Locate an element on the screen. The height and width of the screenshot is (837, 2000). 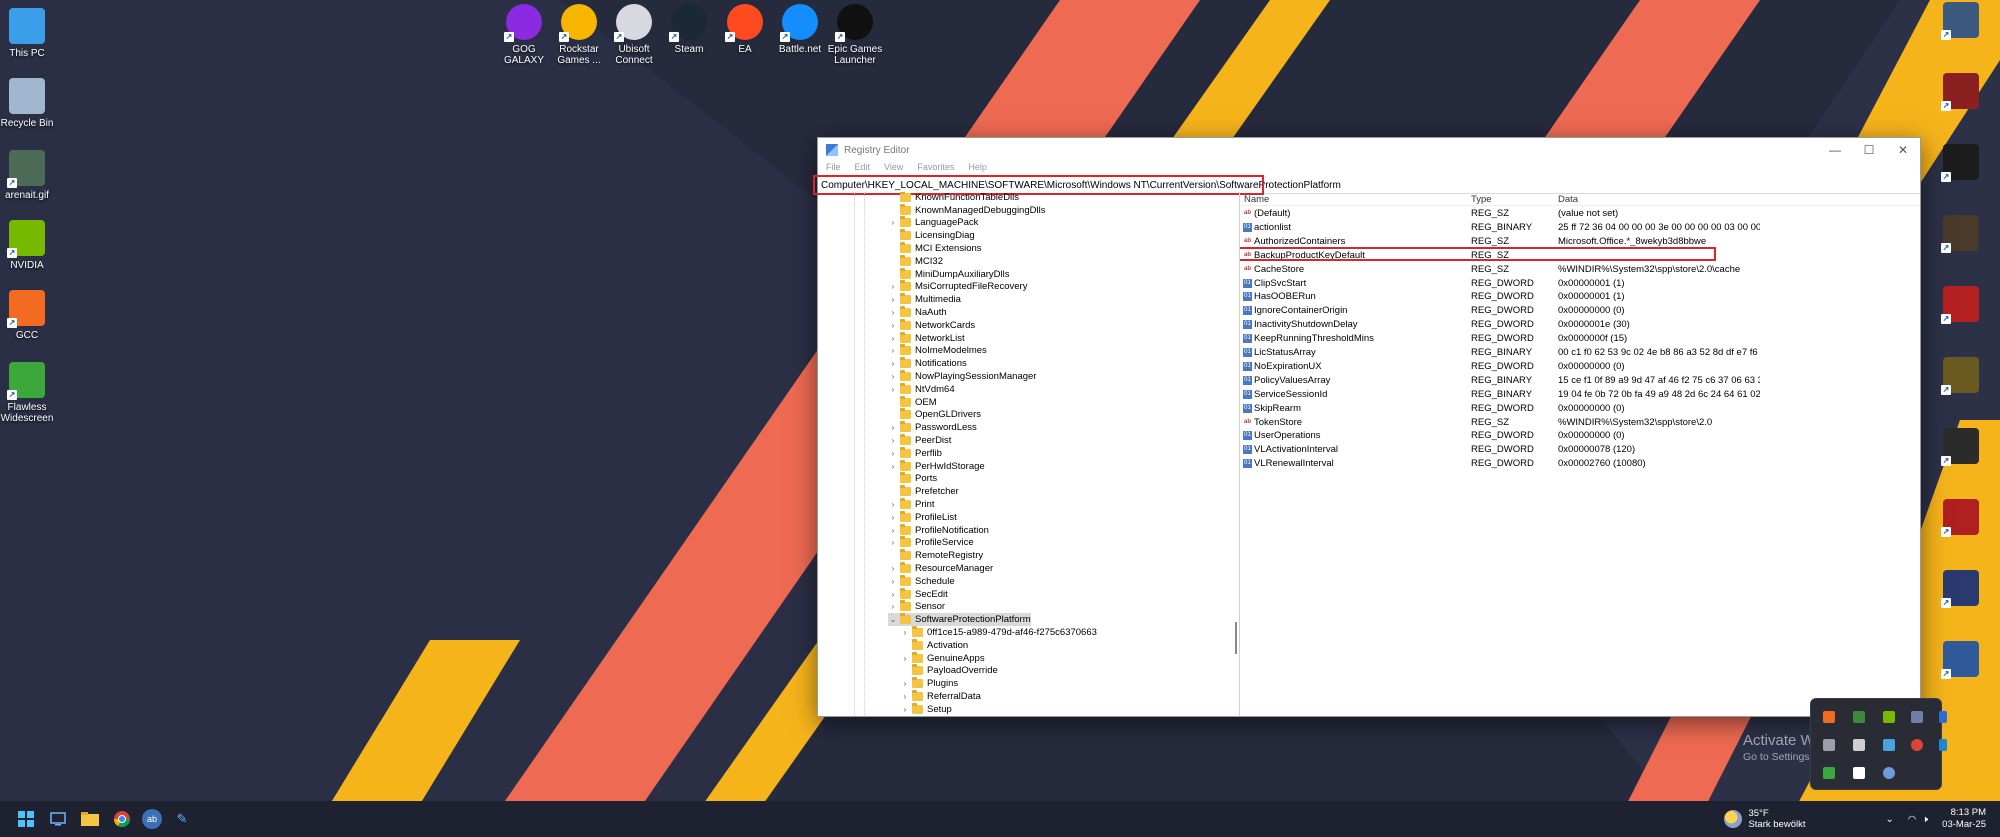
tree-key-profileservice: › ProfileService is located at coordinates (931, 543).